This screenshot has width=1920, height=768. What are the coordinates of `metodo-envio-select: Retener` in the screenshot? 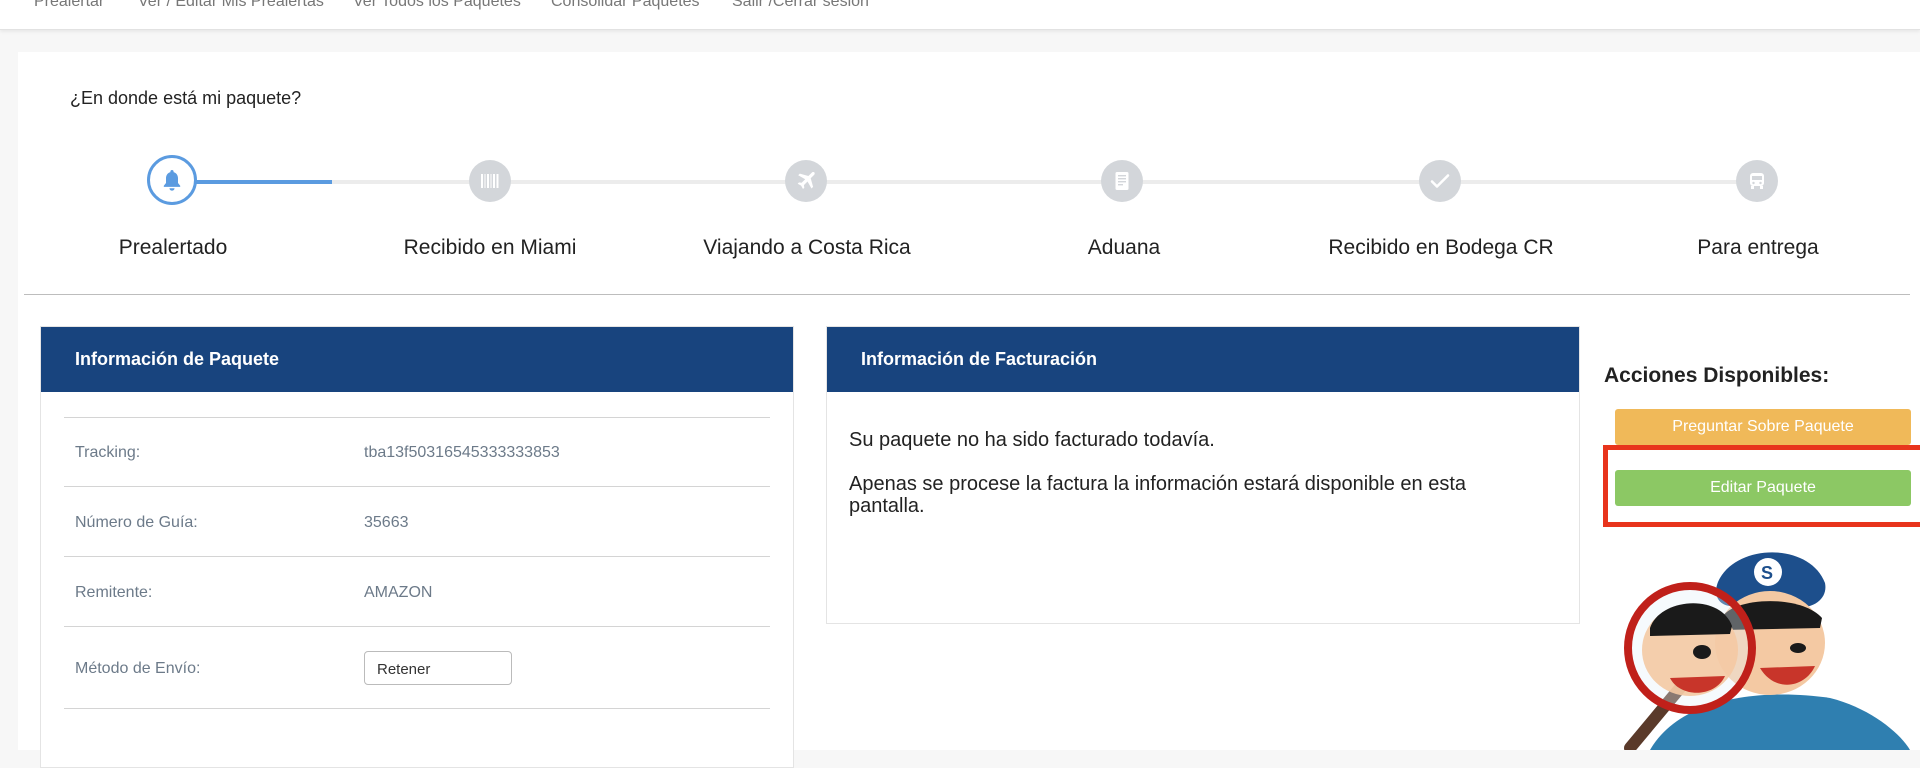 It's located at (438, 668).